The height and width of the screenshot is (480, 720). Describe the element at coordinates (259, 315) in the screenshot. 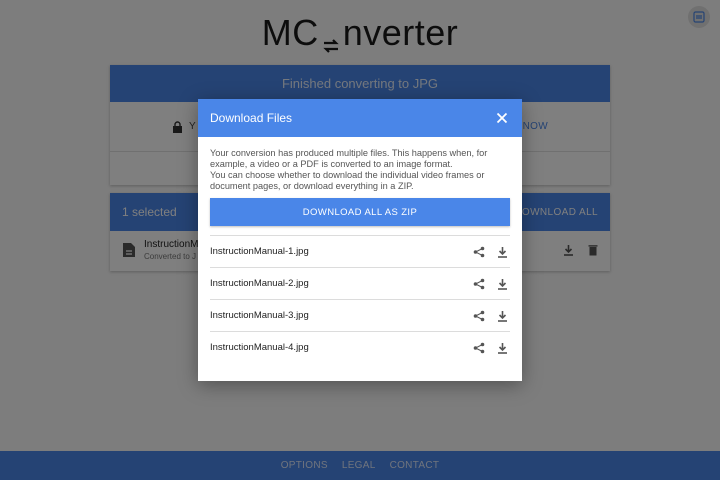

I see `file-name: InstructionManual-3.jpg` at that location.